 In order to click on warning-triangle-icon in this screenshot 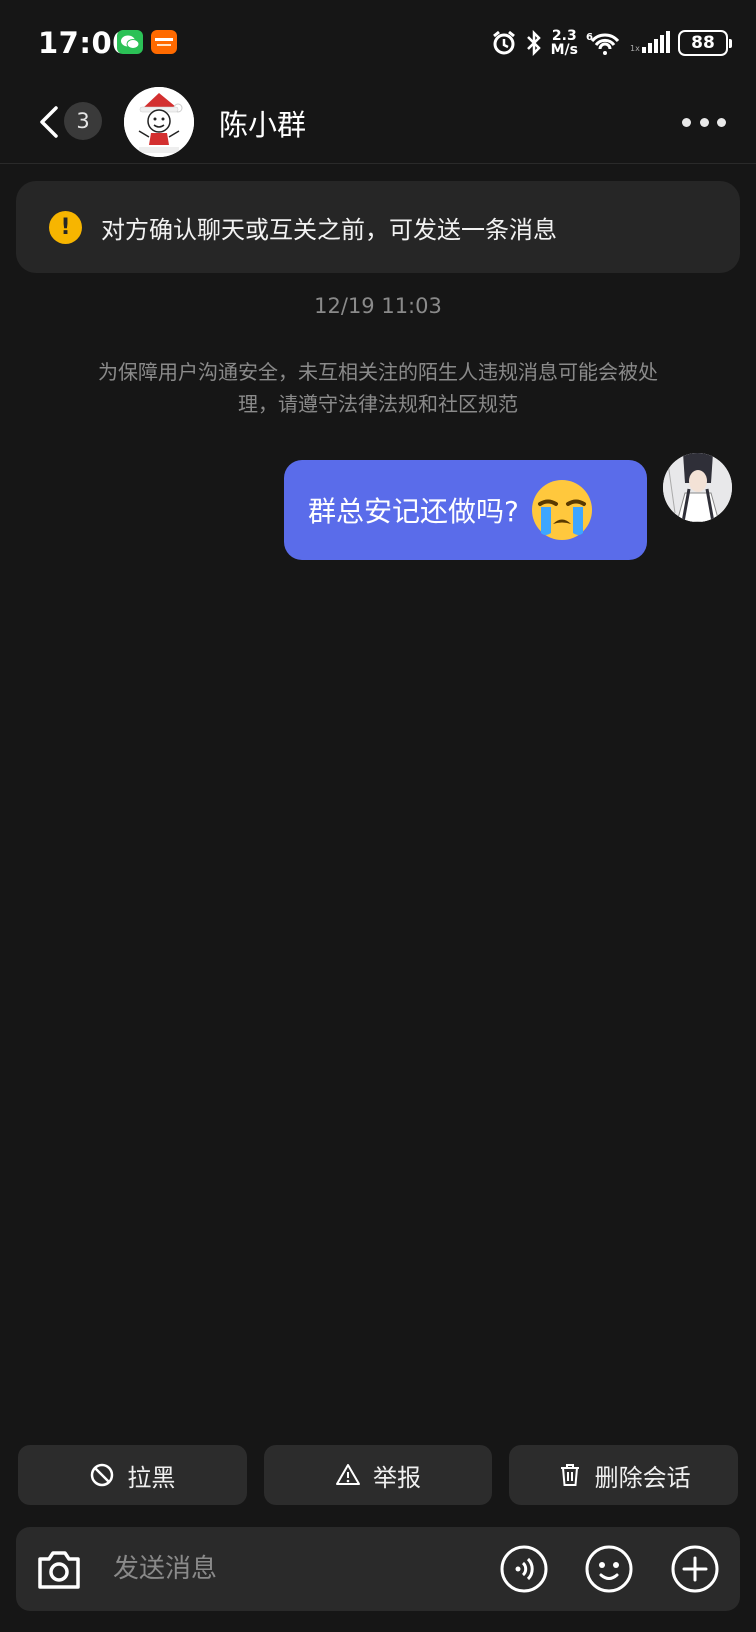, I will do `click(348, 1474)`.